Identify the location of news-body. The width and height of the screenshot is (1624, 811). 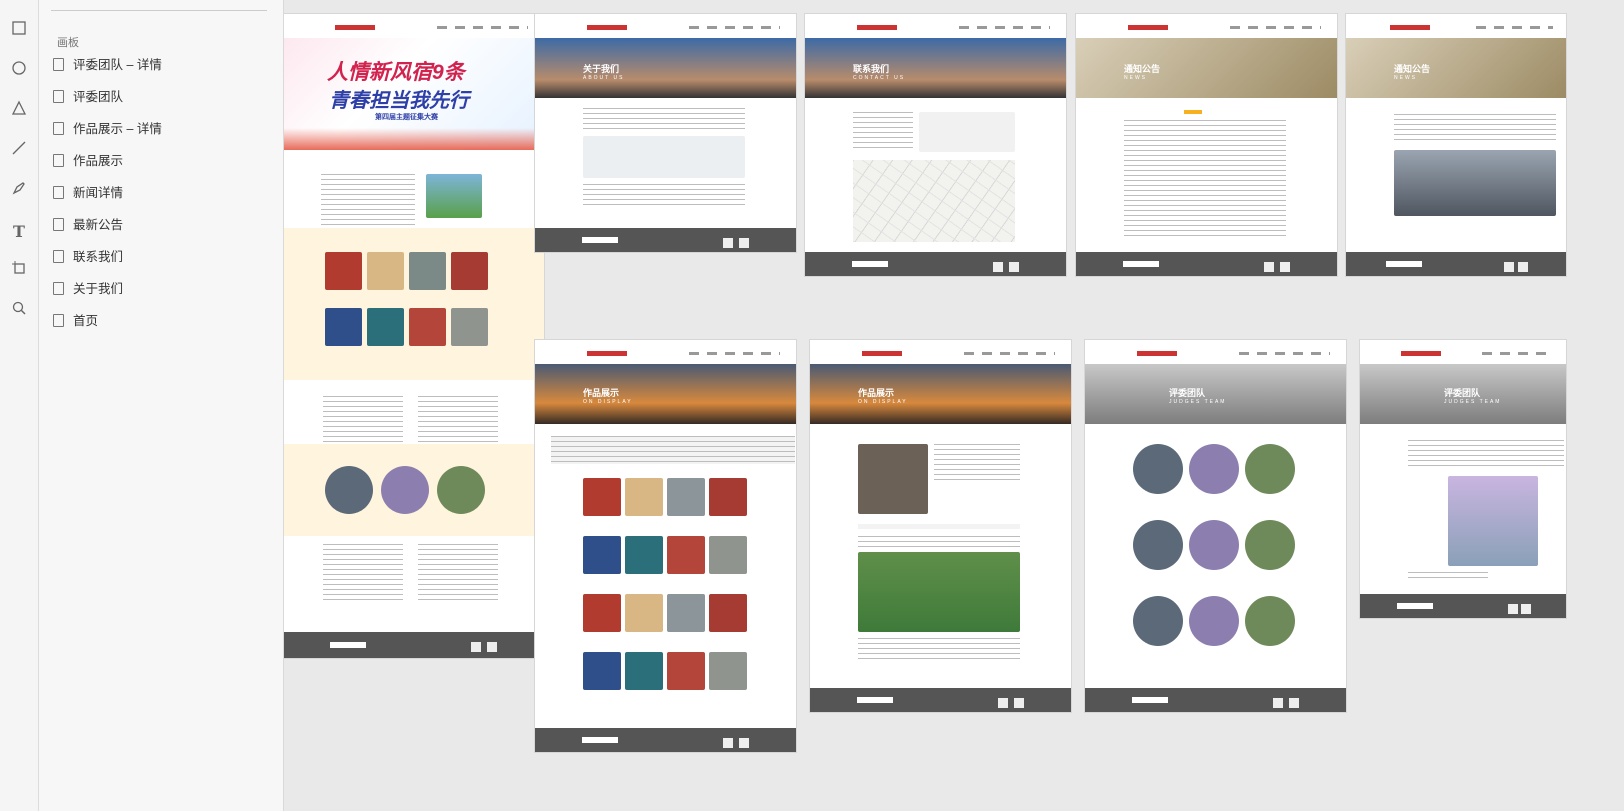
(1475, 129).